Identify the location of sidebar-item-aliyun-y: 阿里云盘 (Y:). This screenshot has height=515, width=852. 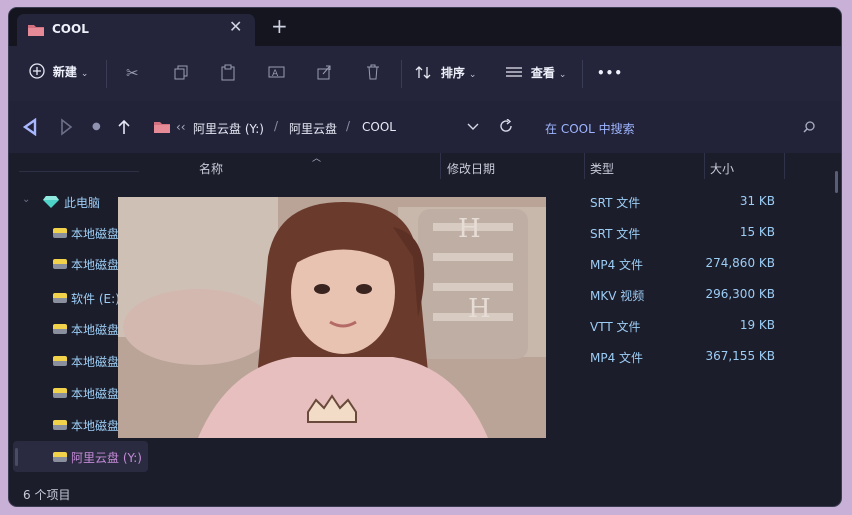
(80, 456).